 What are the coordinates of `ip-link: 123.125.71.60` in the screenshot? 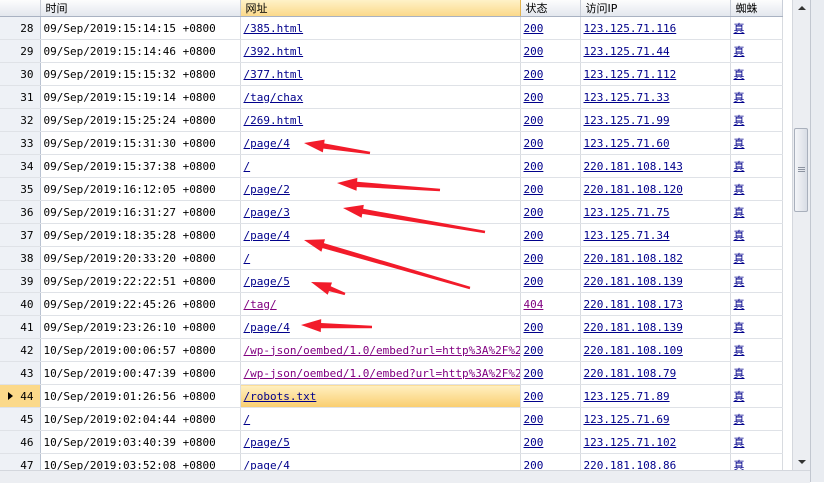 It's located at (627, 143).